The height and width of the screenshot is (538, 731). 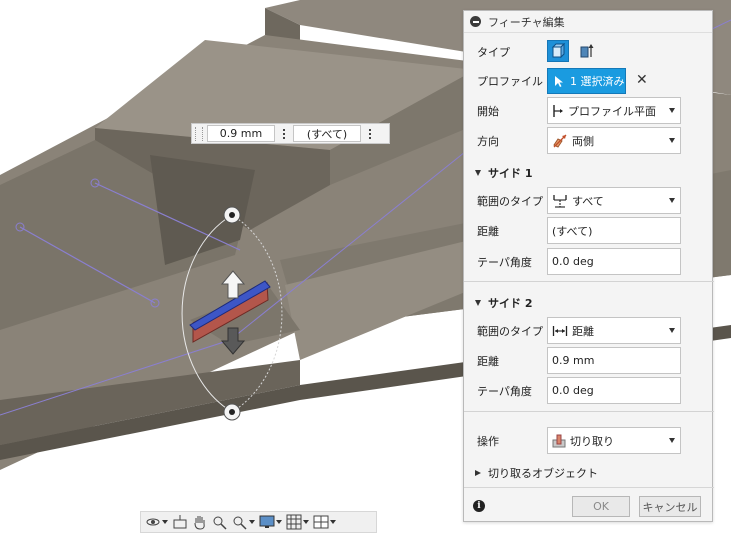 What do you see at coordinates (614, 261) in the screenshot?
I see `side1-taper-input: 0.0 deg` at bounding box center [614, 261].